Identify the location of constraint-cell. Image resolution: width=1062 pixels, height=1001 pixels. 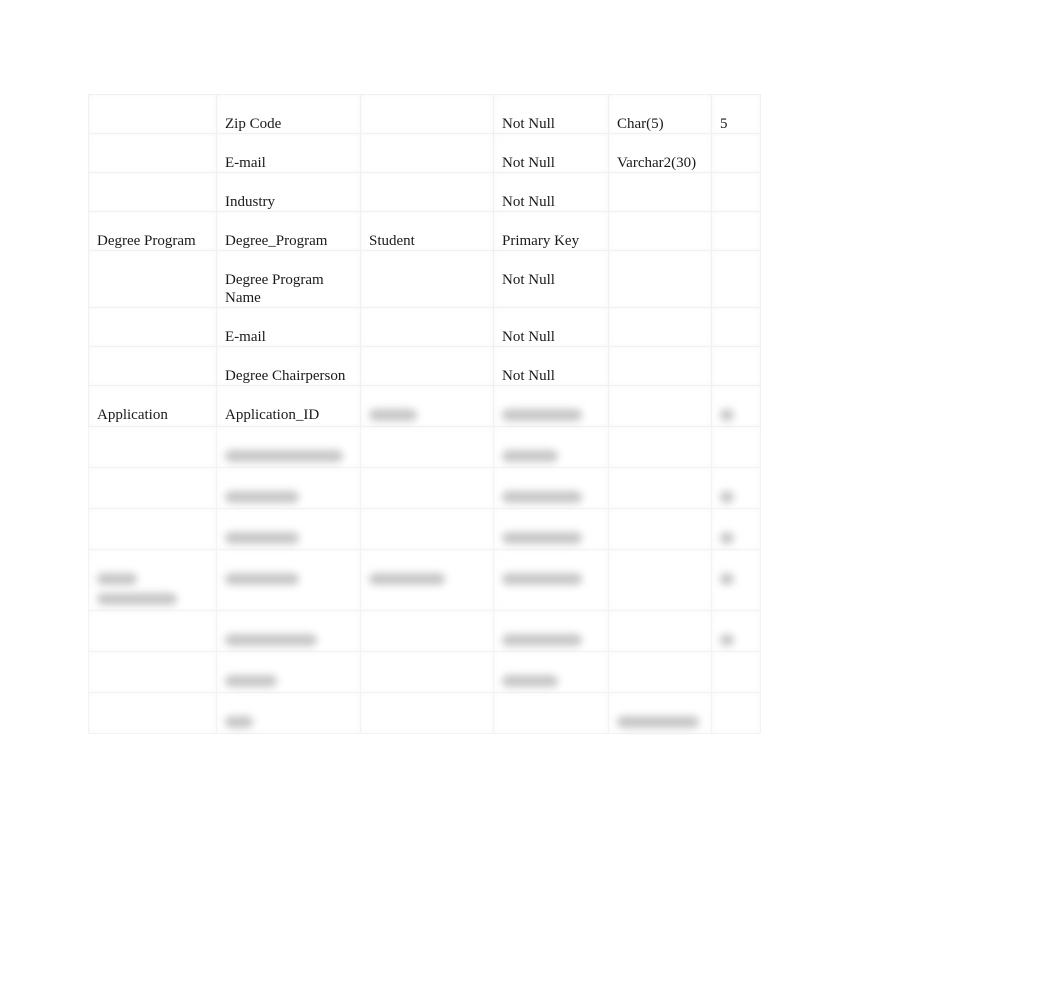
(551, 406).